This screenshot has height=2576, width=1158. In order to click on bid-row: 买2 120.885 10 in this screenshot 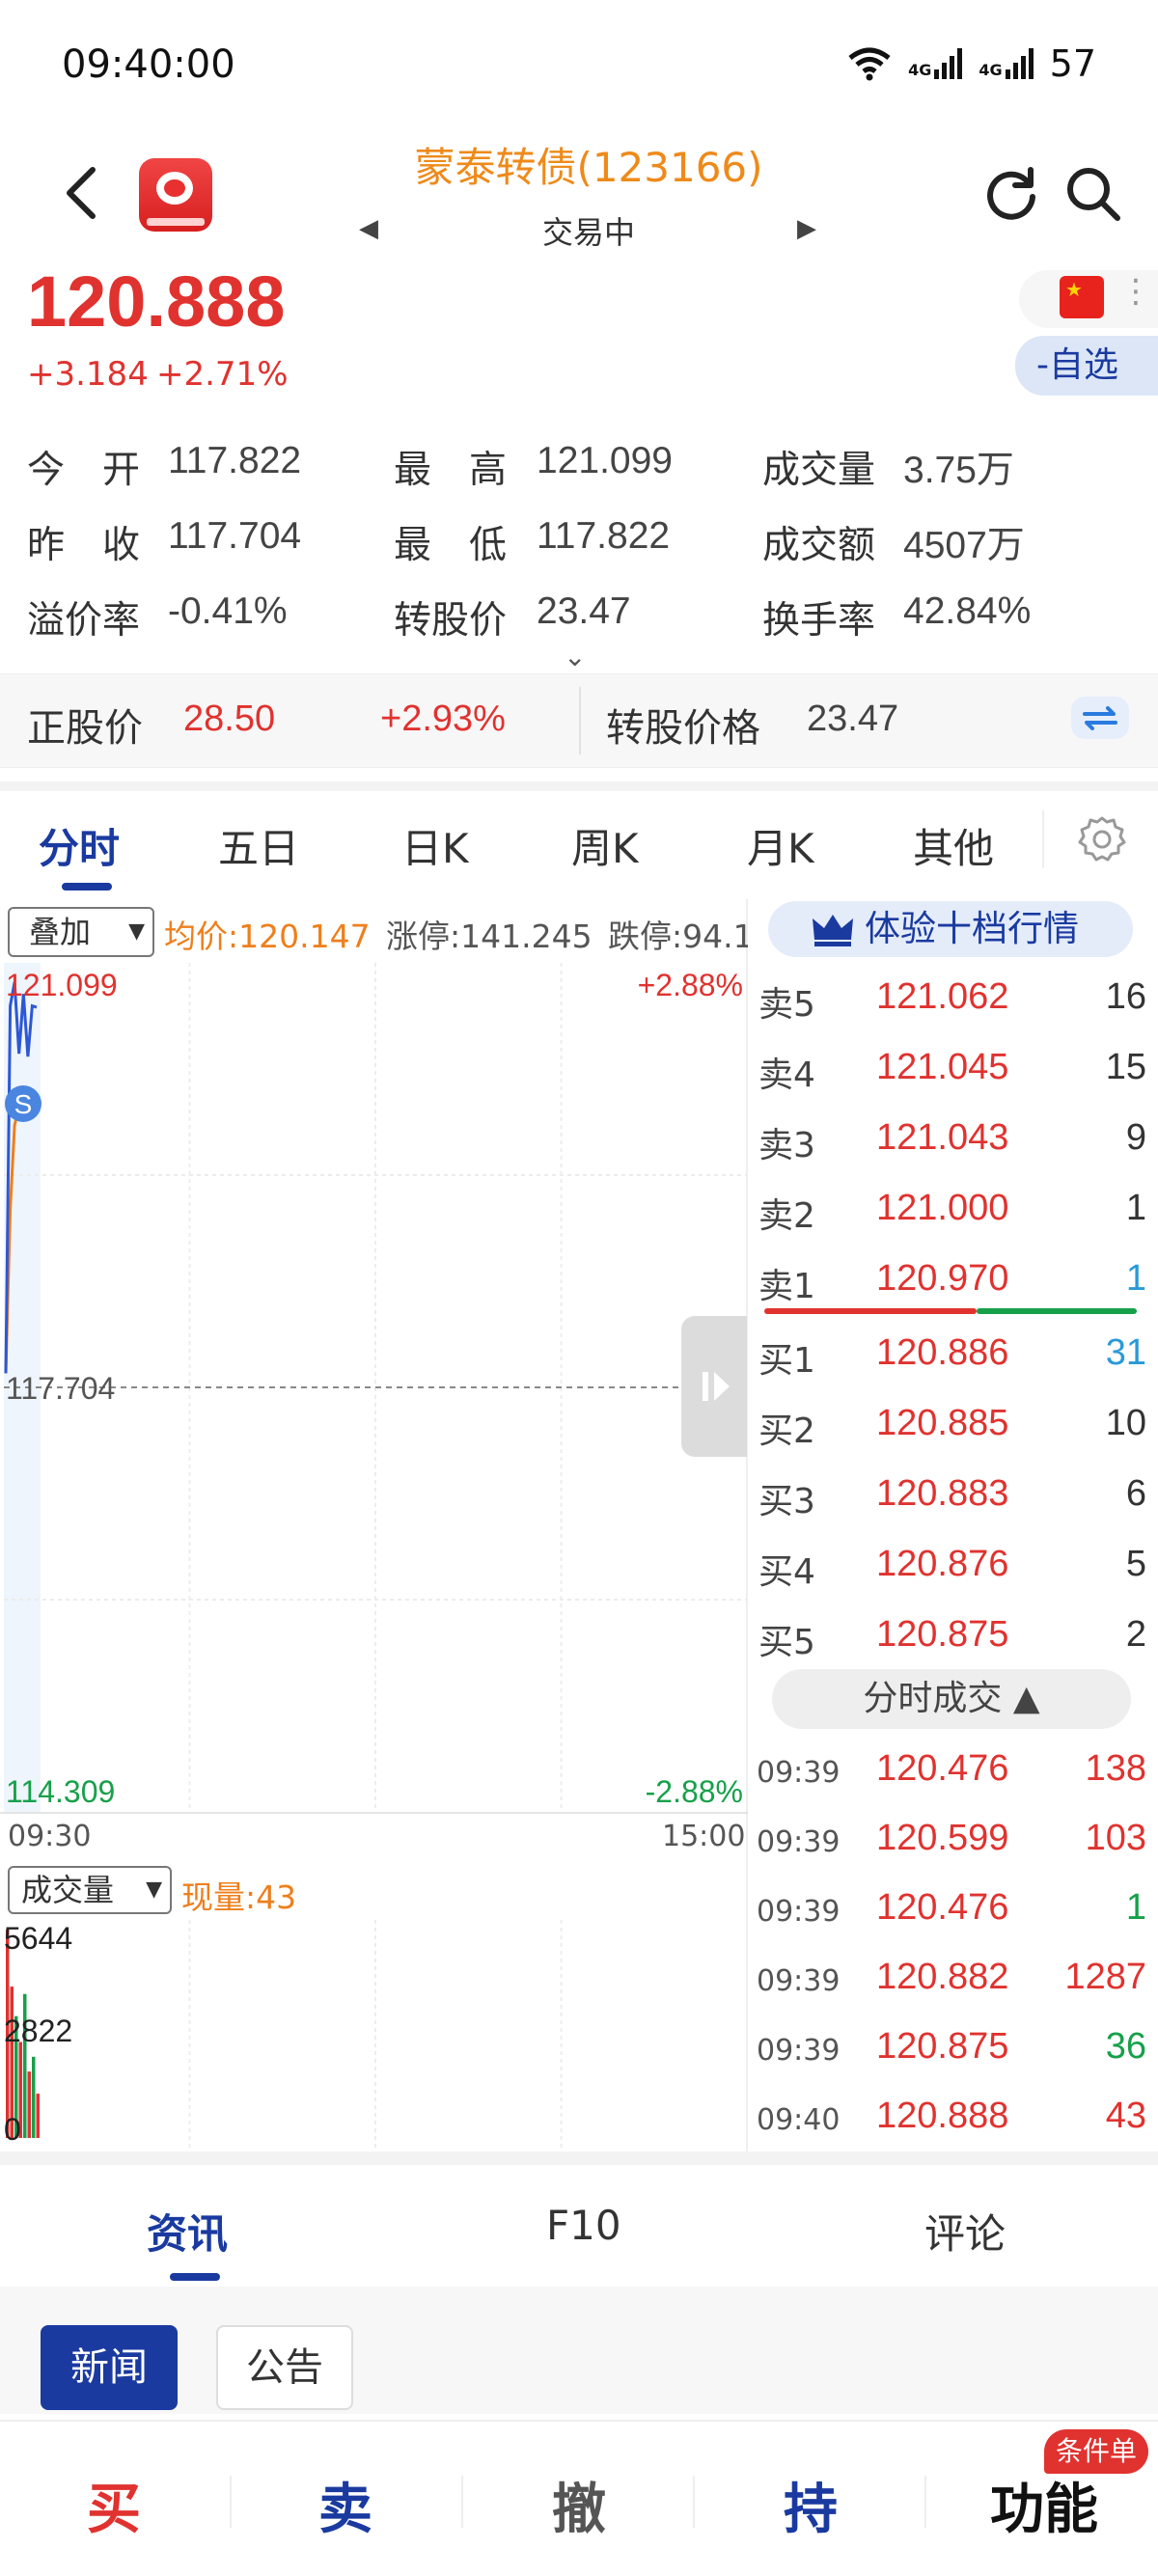, I will do `click(951, 1424)`.